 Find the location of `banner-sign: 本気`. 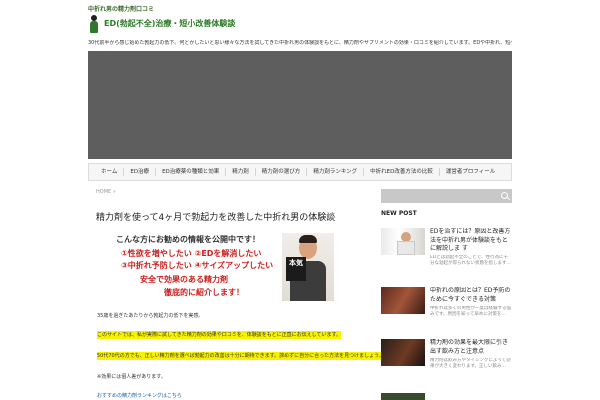

banner-sign: 本気 is located at coordinates (296, 269).